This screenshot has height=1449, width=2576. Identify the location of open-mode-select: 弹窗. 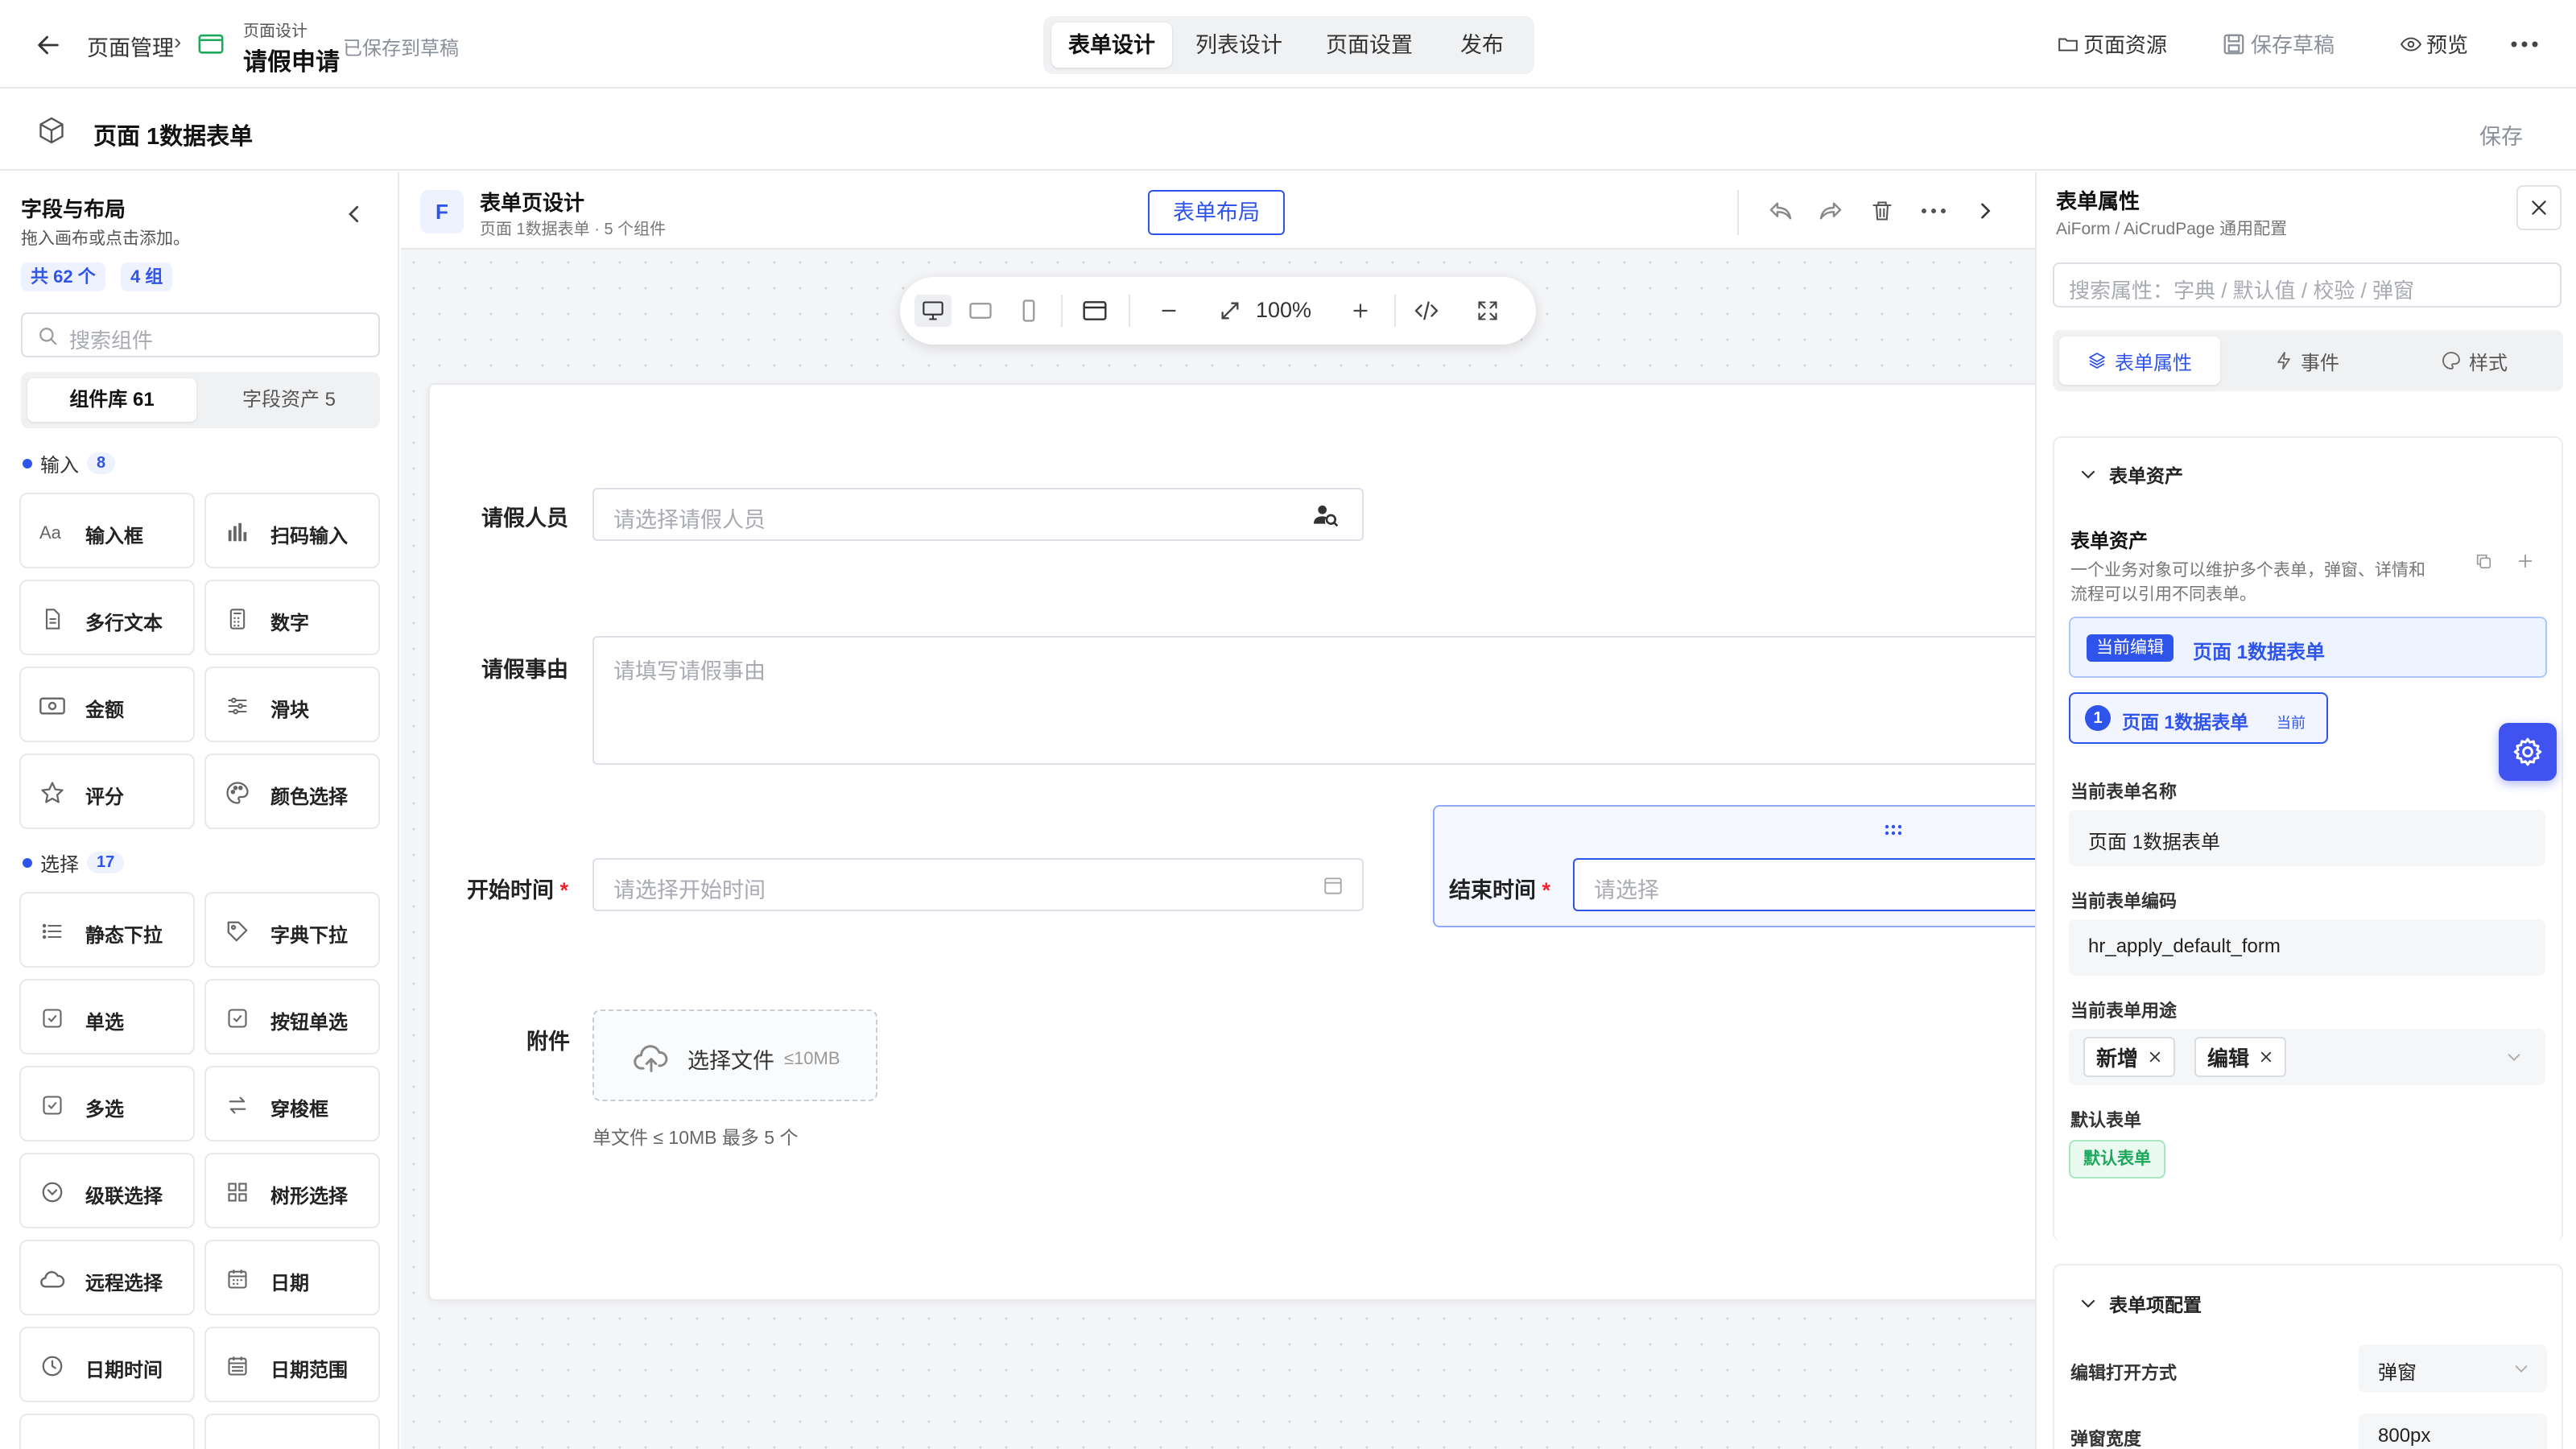
(2453, 1368).